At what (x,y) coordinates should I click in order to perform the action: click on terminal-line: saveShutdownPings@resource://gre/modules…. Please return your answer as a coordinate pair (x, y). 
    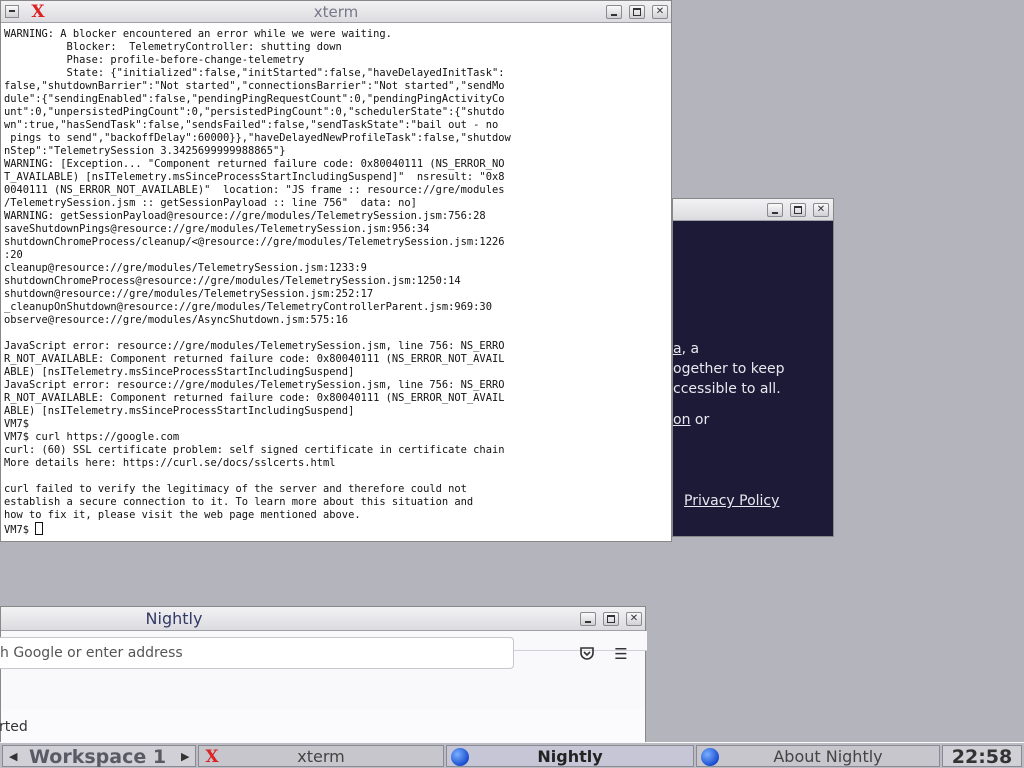
    Looking at the image, I should click on (217, 229).